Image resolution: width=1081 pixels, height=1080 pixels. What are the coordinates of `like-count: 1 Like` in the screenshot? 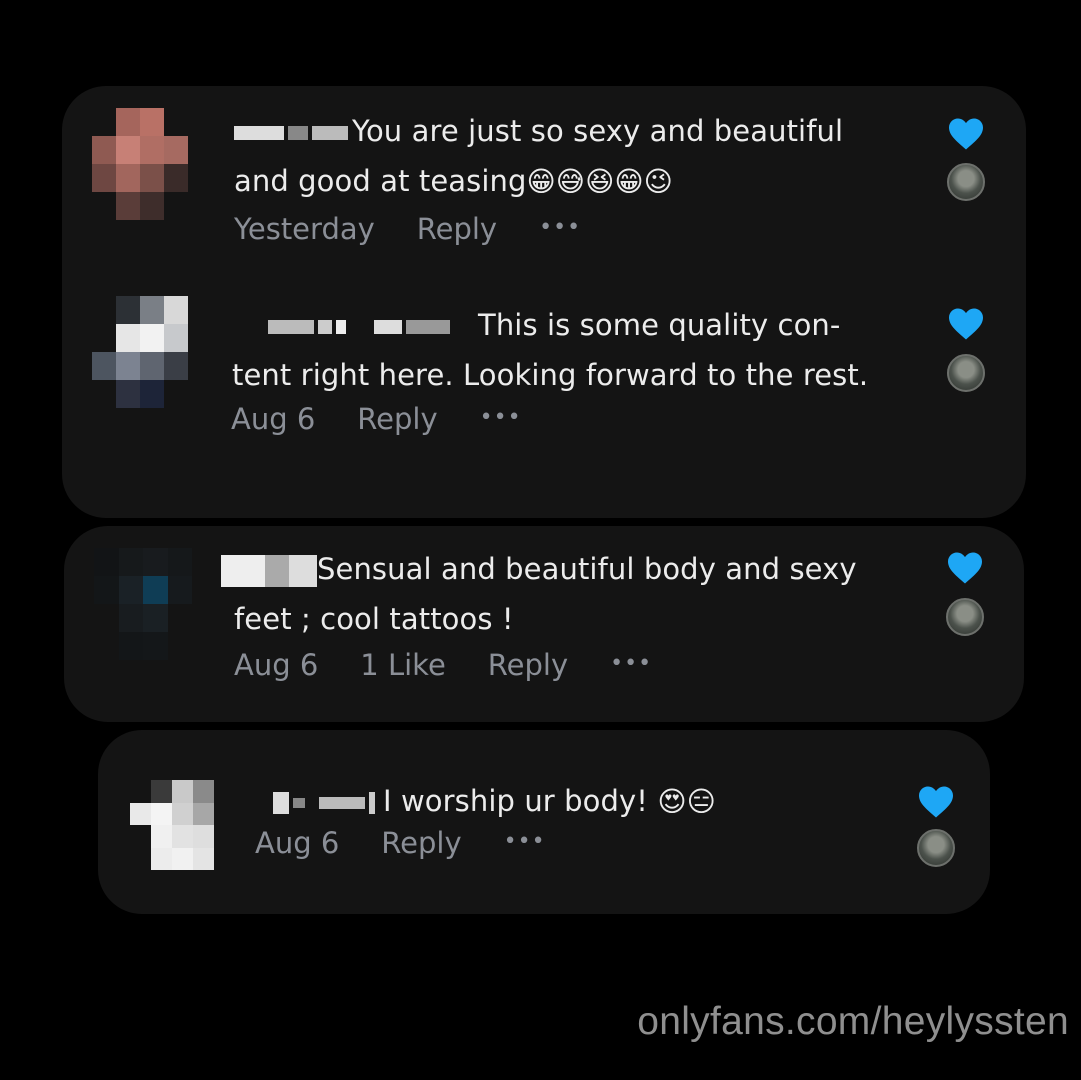 It's located at (403, 665).